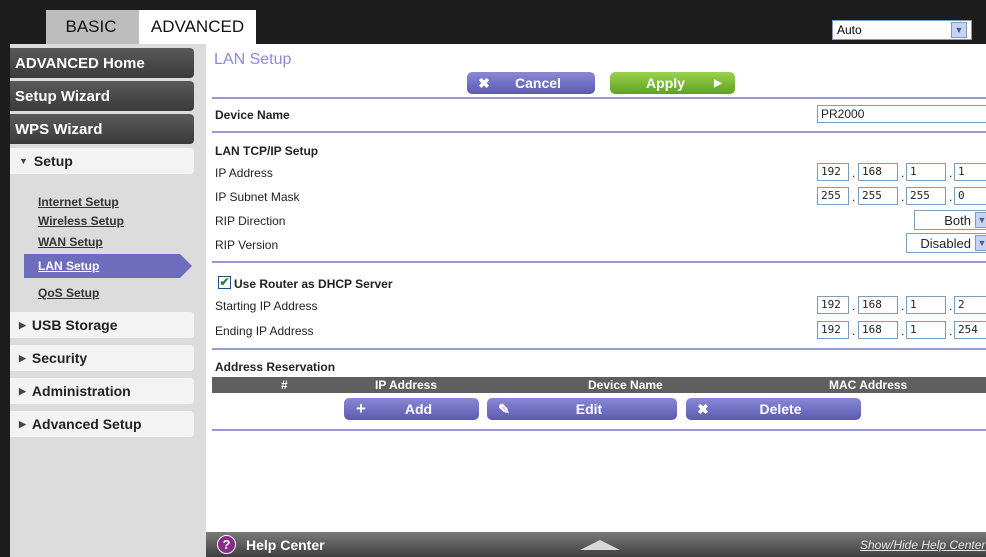 The image size is (986, 557). I want to click on nav-usb-storage-label: USB Storage, so click(74, 325).